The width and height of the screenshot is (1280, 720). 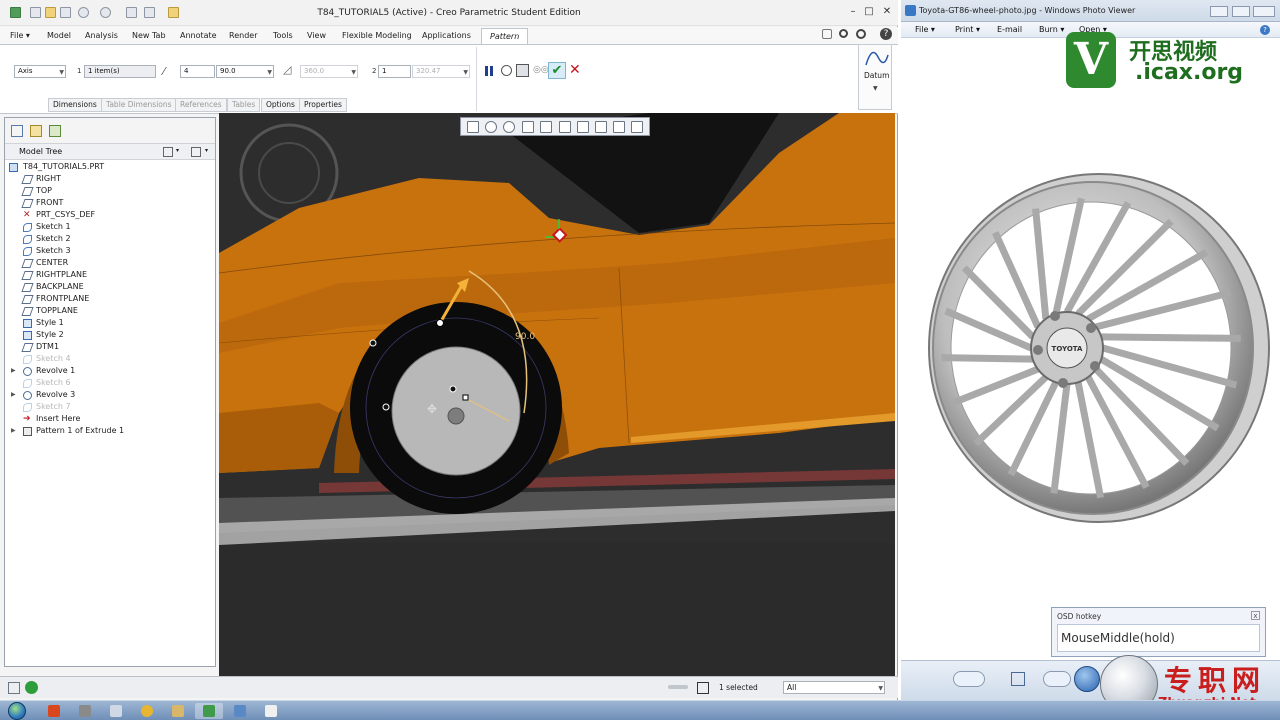 I want to click on zoom-out-icon, so click(x=509, y=127).